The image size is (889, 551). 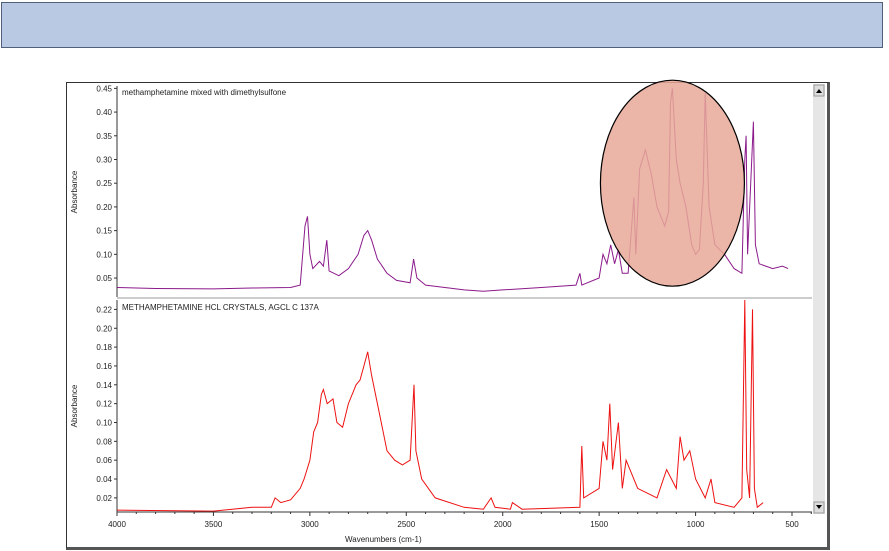 I want to click on y-tick-label: 0.12, so click(x=104, y=404).